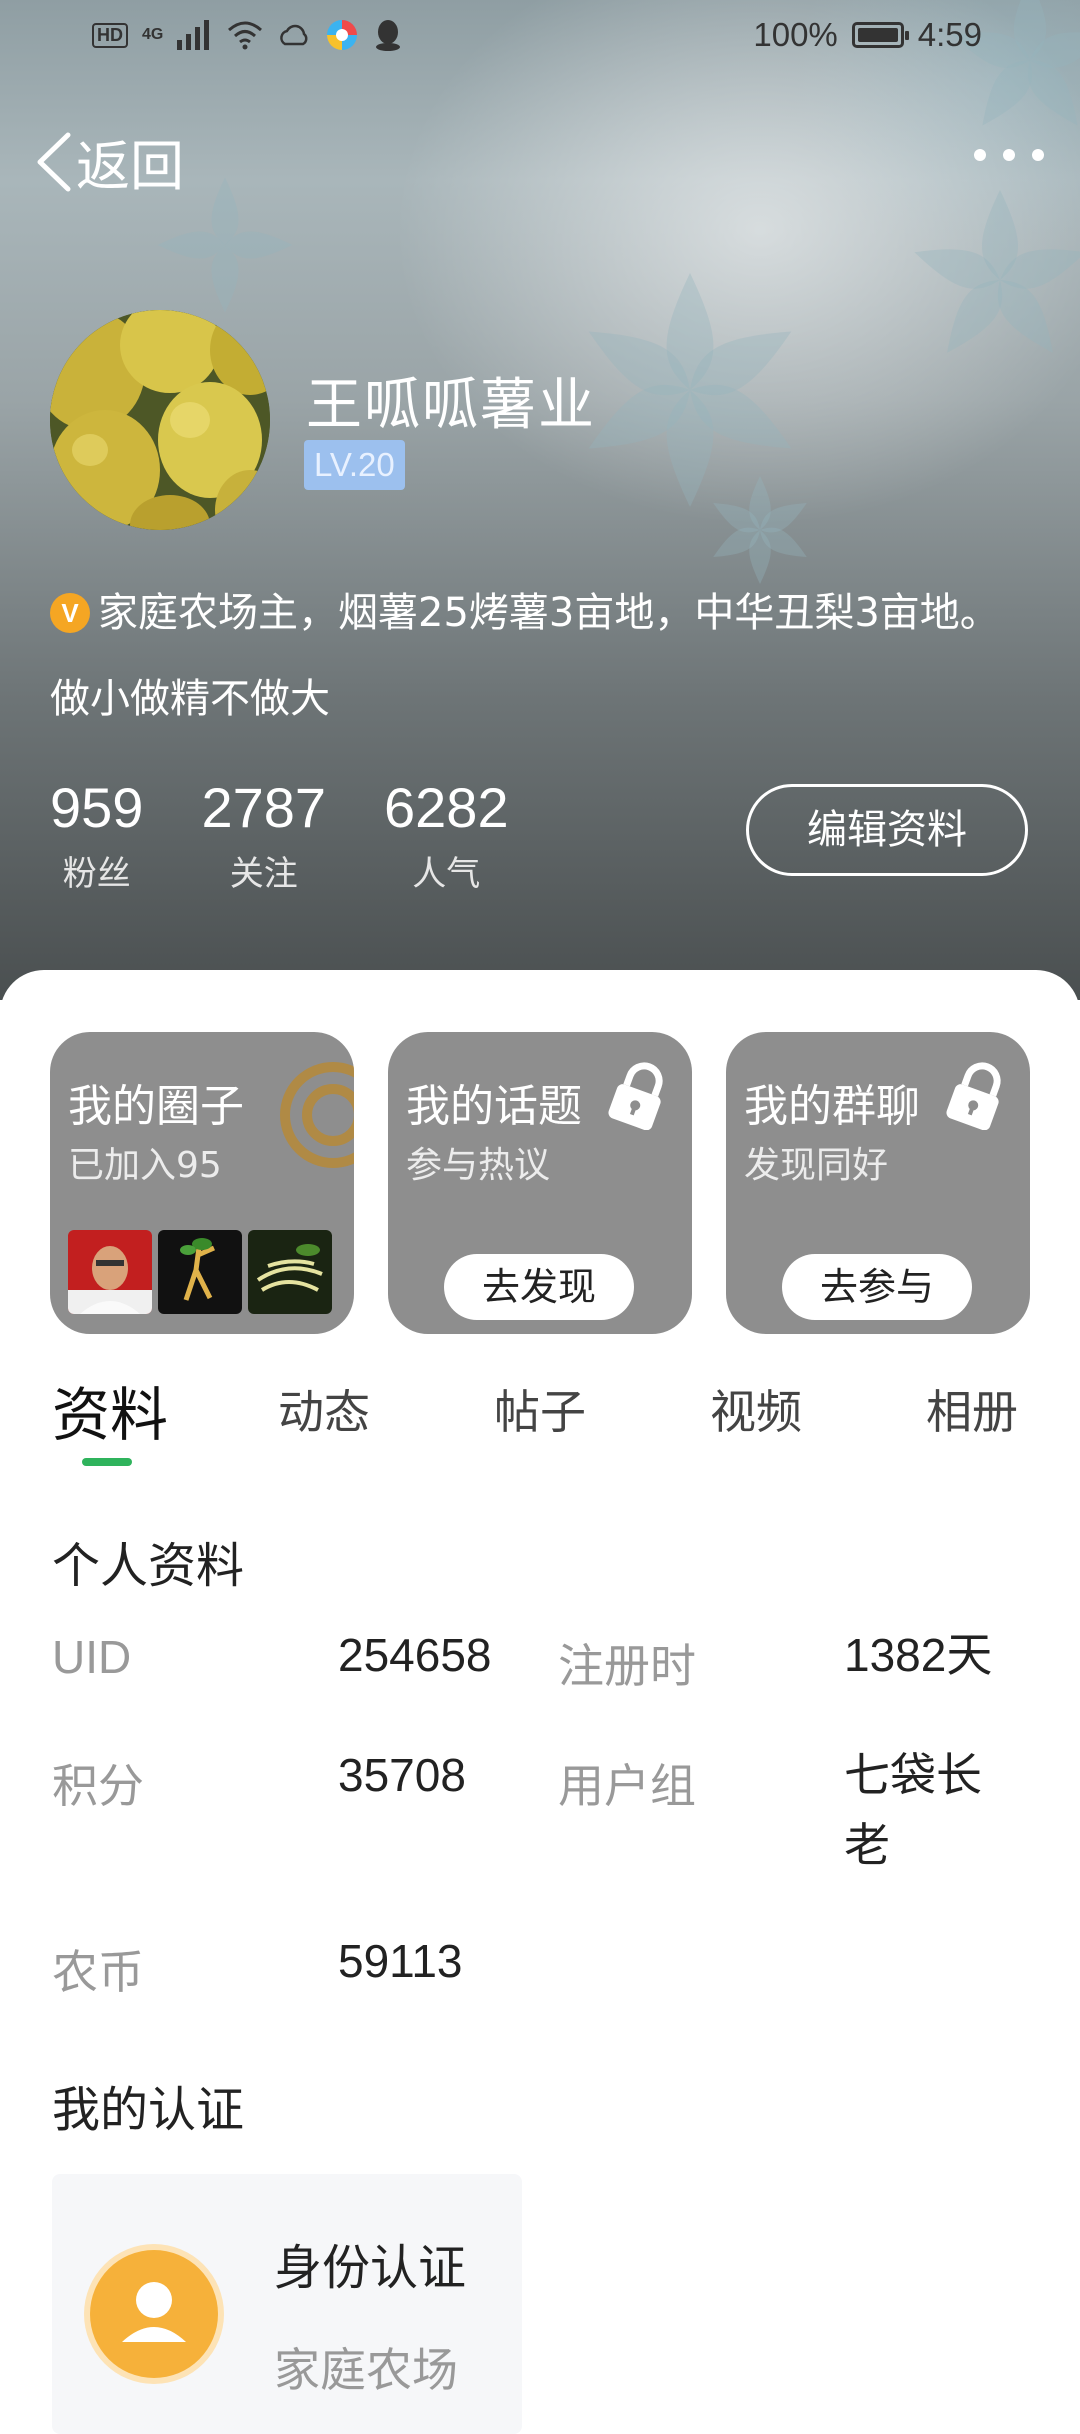  I want to click on app-notification-icon, so click(342, 35).